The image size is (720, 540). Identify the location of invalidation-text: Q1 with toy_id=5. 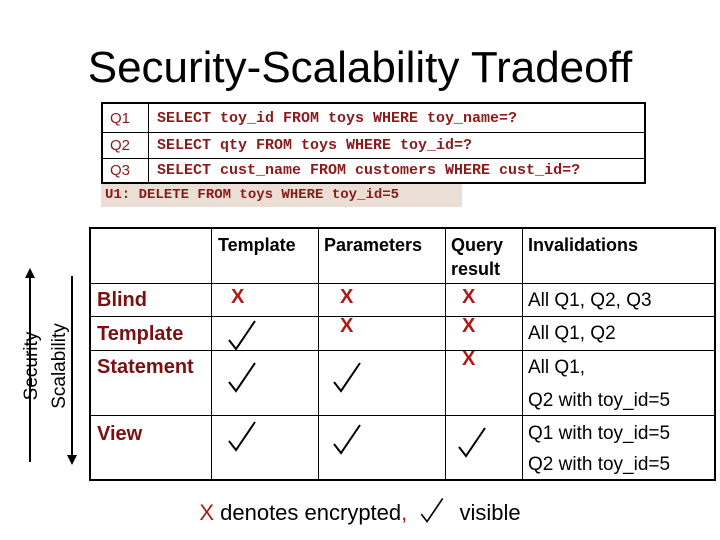
(599, 433).